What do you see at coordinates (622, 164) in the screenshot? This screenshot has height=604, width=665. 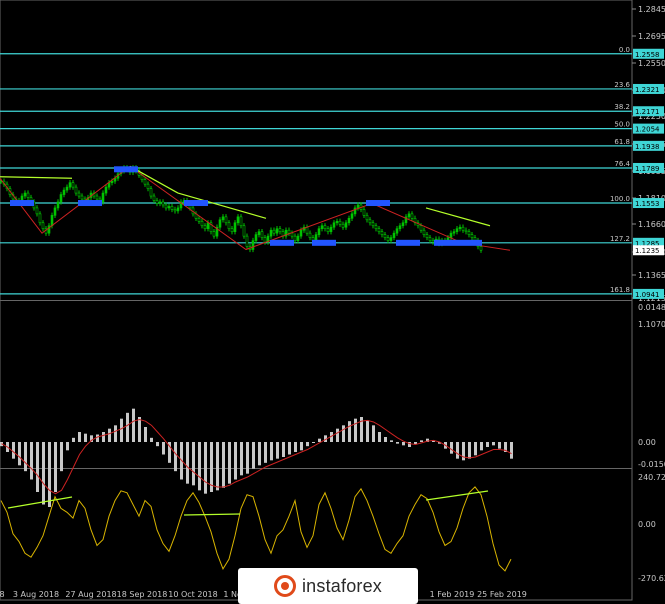 I see `fib-level-label: 76.4` at bounding box center [622, 164].